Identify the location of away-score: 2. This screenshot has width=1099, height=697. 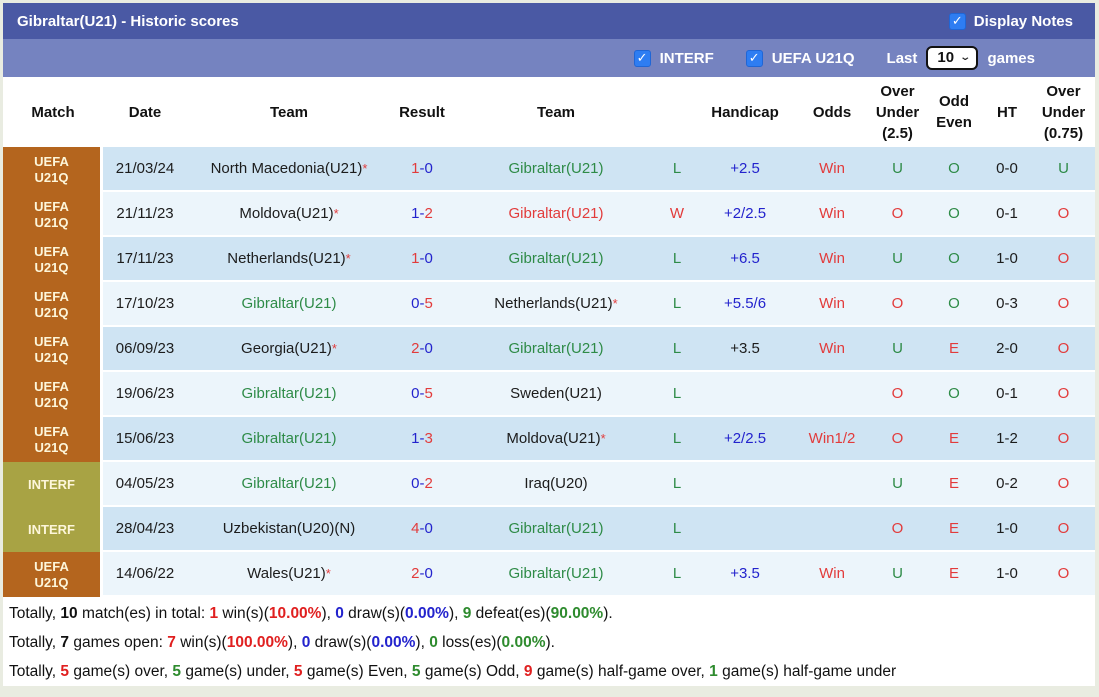
(428, 213).